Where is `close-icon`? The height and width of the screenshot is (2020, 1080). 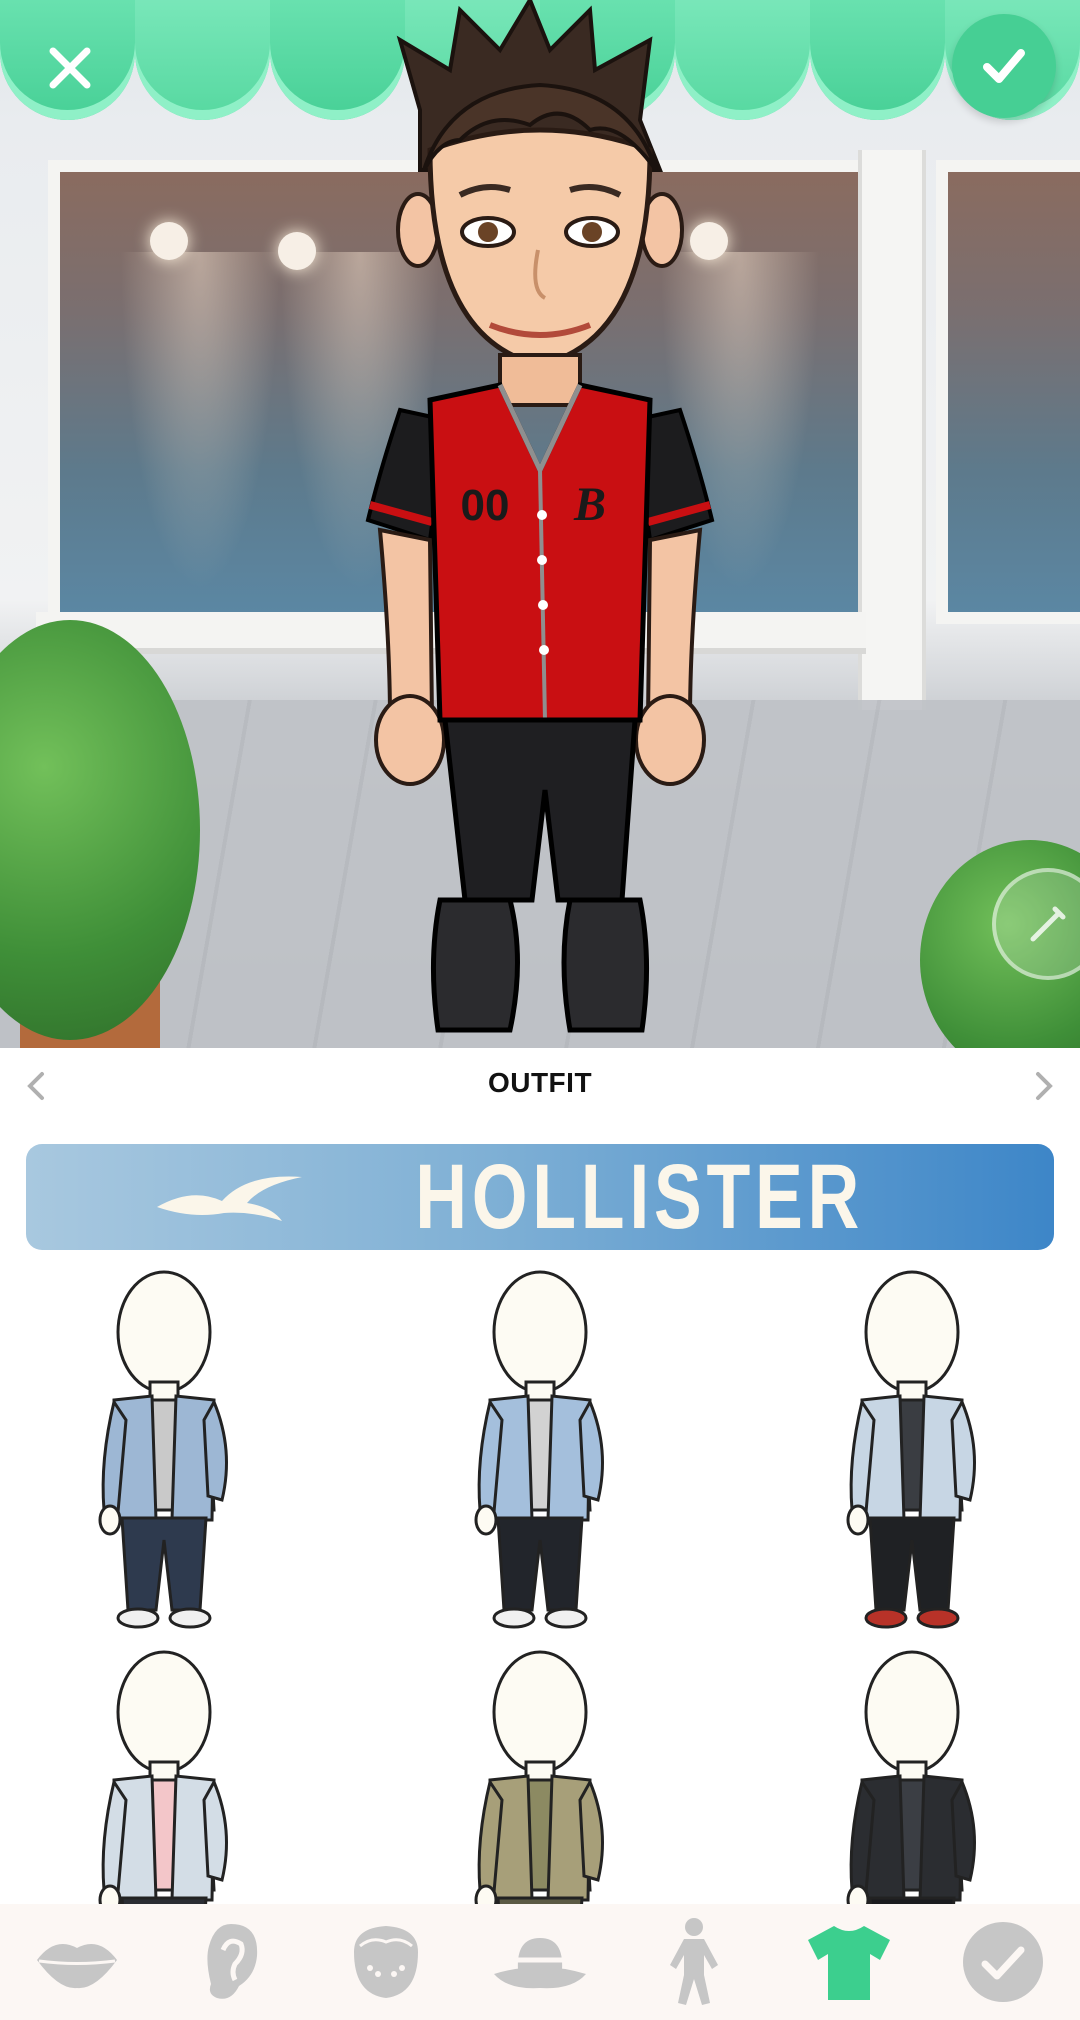 close-icon is located at coordinates (70, 68).